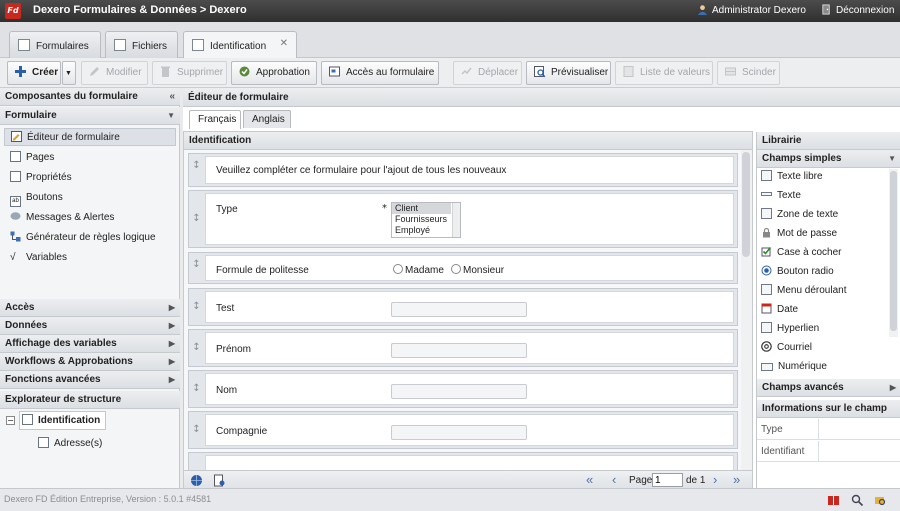 This screenshot has width=900, height=511. I want to click on form-row-politesse: ↕ Formule de politesse Madame Monsieur, so click(463, 268).